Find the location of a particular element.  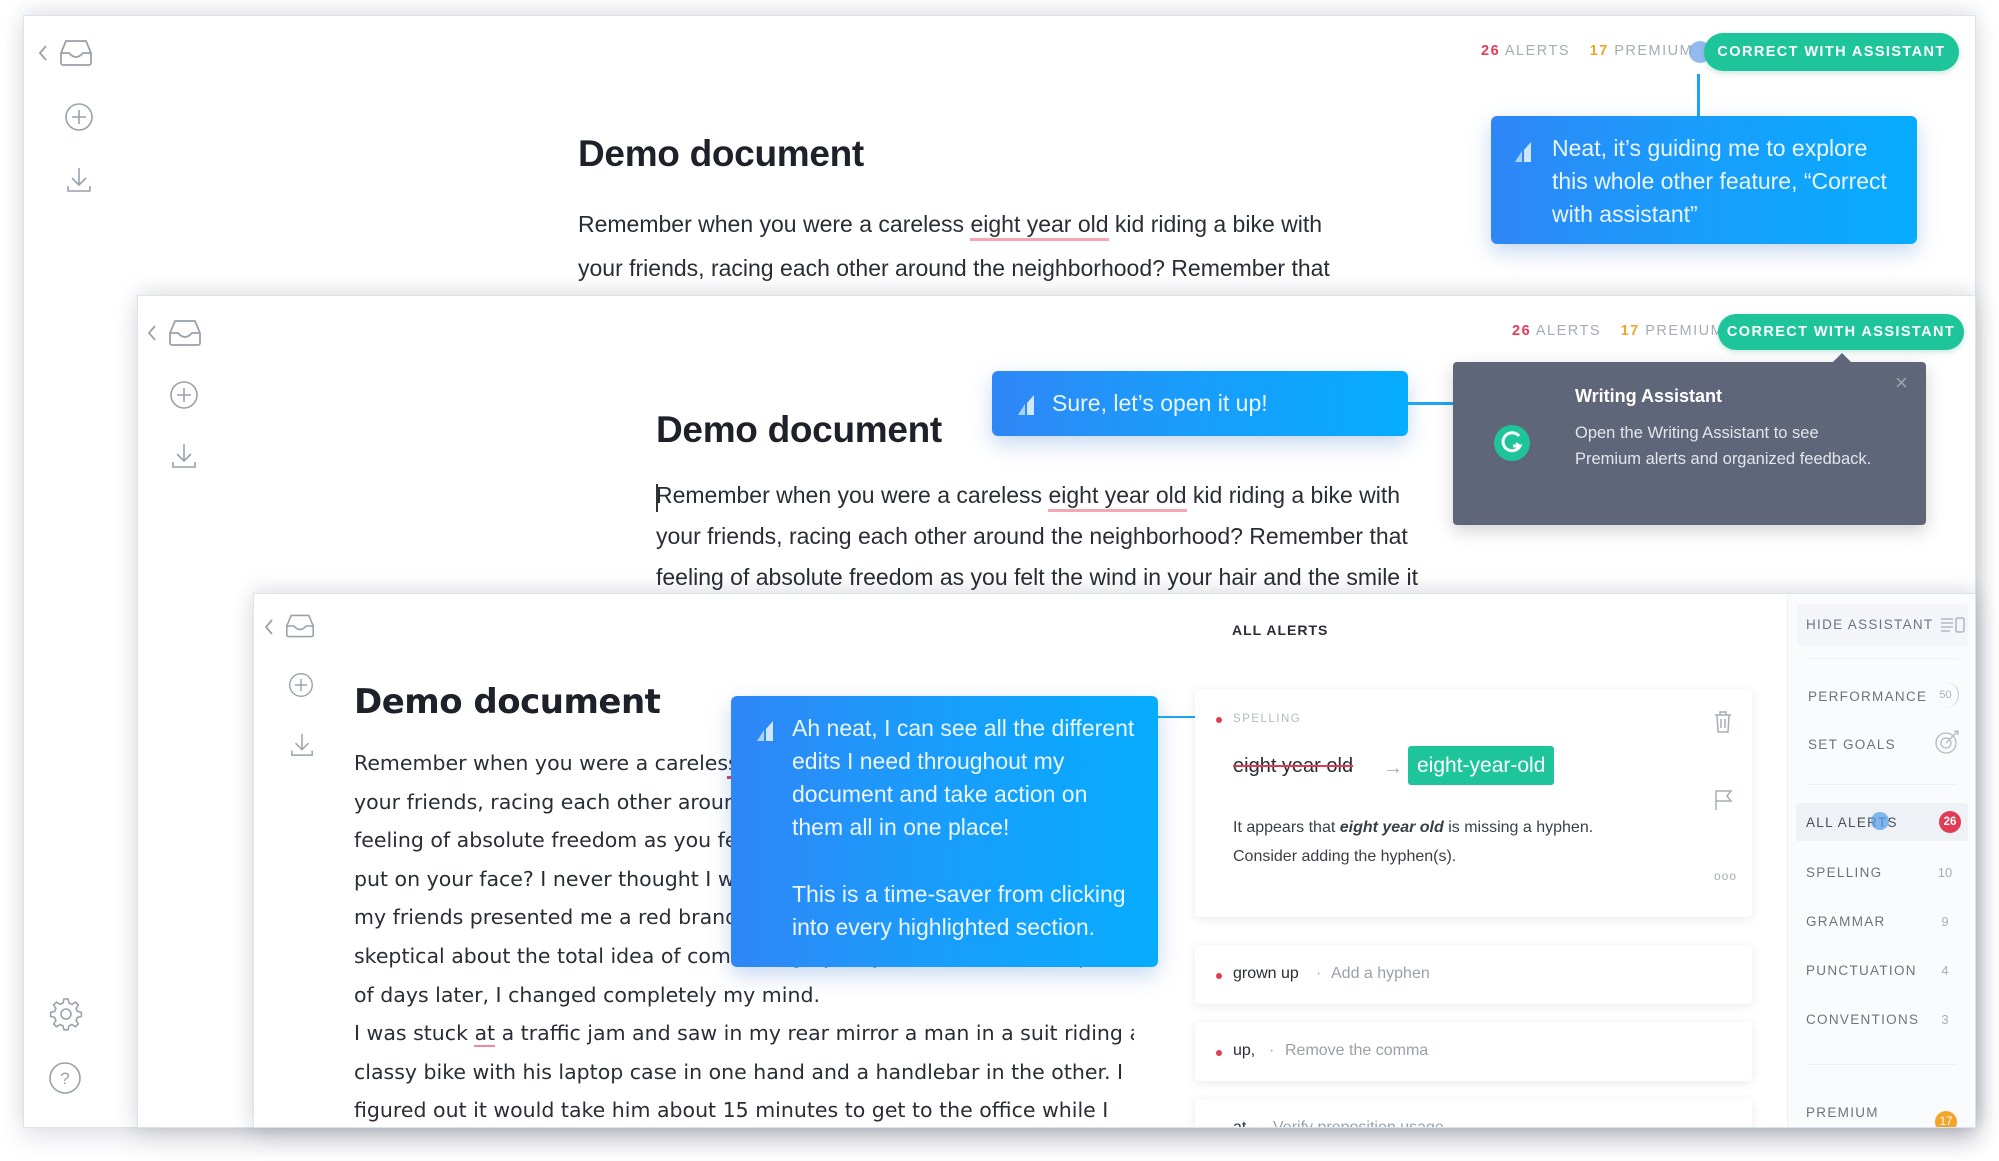

bubble-text: Sure, let’s open it up! is located at coordinates (1160, 403).